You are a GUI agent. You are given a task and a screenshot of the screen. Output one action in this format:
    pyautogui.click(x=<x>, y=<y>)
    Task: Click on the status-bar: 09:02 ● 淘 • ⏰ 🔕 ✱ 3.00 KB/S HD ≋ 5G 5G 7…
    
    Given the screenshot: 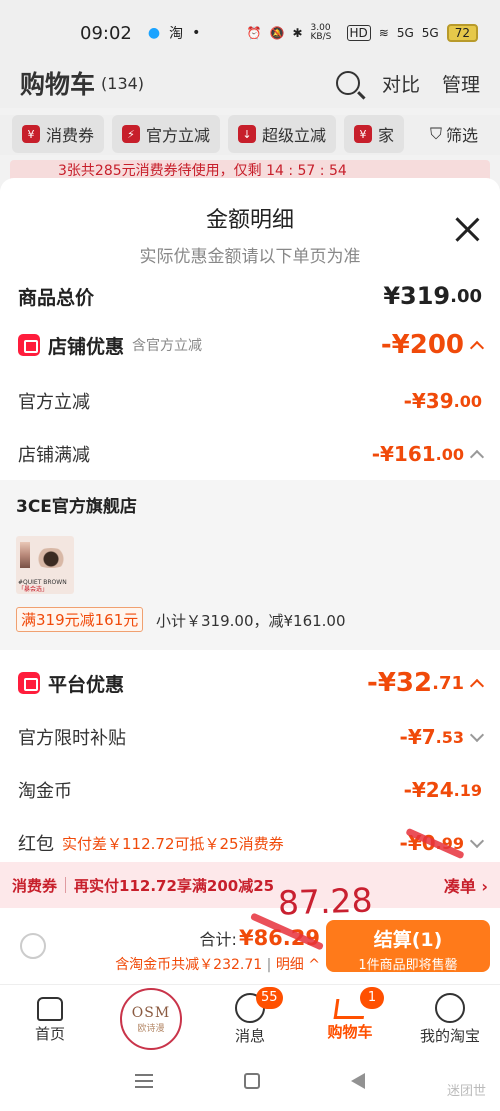 What is the action you would take?
    pyautogui.click(x=250, y=33)
    